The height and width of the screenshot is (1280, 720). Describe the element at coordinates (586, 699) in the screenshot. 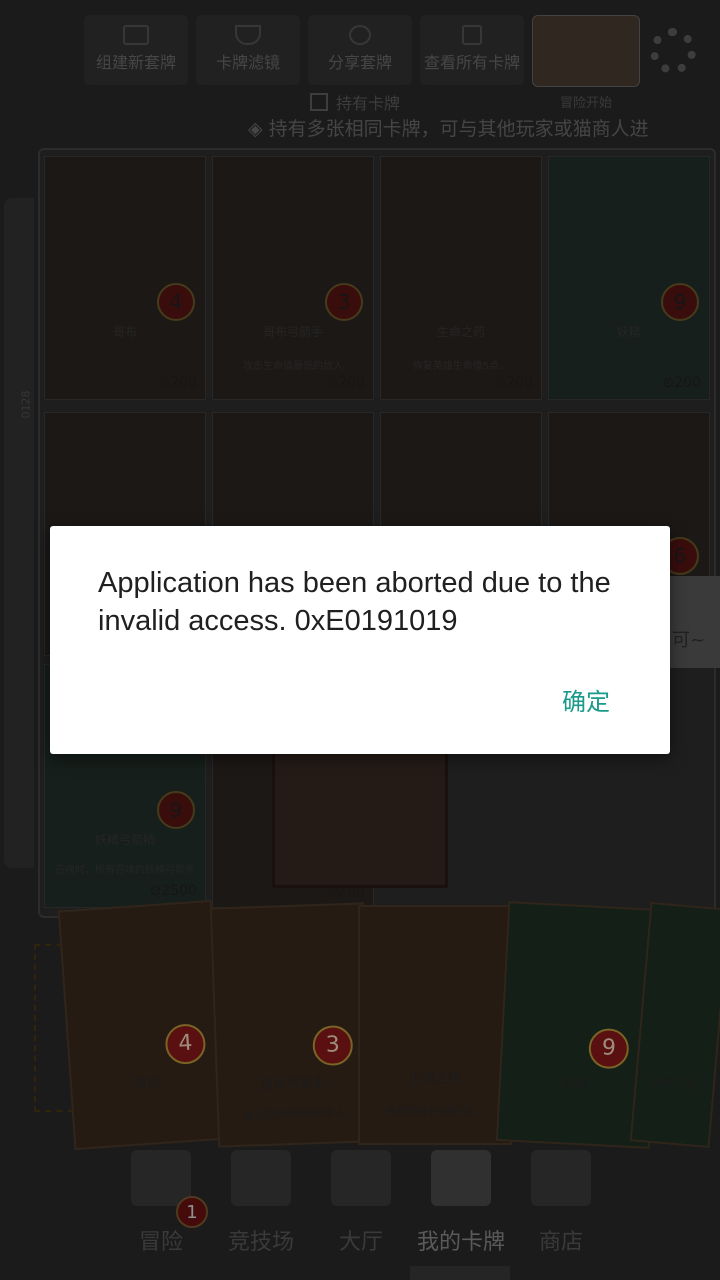

I see `ok-button: 确定` at that location.